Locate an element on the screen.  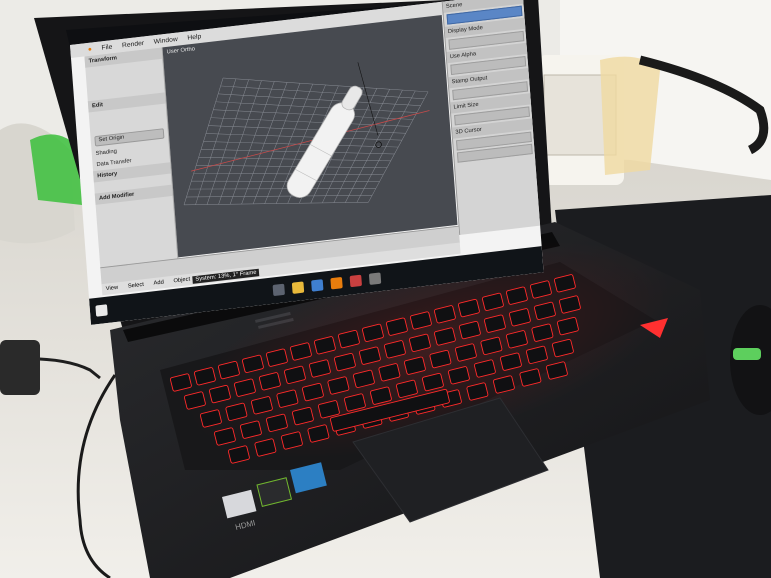
orange-bag is located at coordinates (630, 115).